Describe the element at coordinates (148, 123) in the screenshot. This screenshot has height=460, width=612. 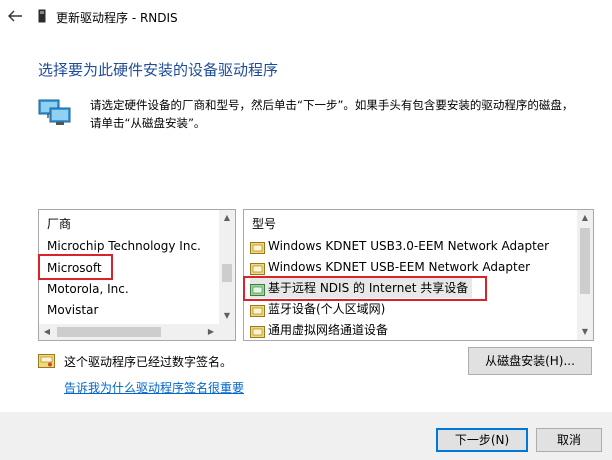
I see `instructions-line-2: 请单击“从磁盘安装”。` at that location.